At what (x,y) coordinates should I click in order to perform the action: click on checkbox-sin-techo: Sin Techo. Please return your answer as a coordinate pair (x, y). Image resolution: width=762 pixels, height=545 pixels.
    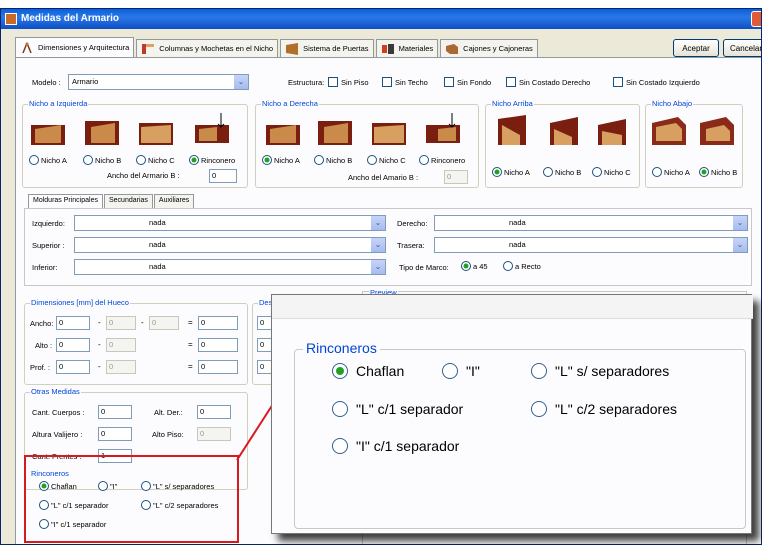
    Looking at the image, I should click on (405, 82).